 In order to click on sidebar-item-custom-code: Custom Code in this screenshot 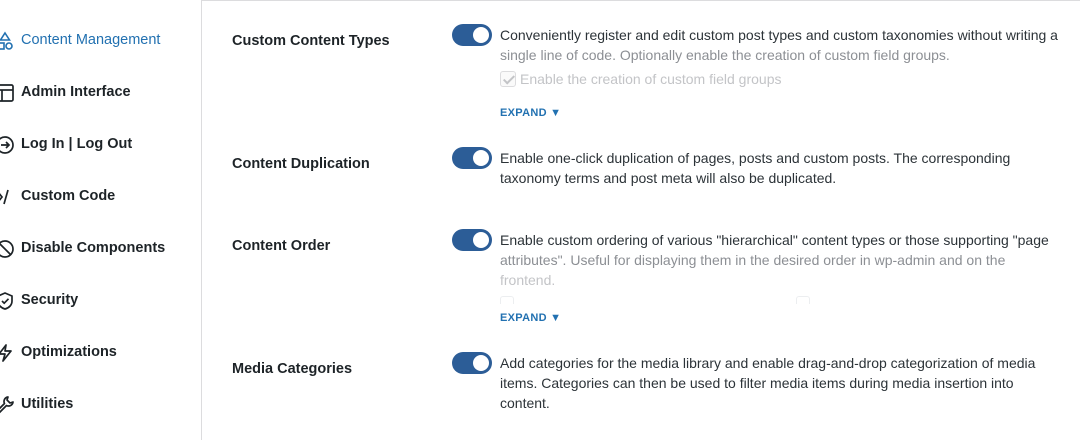, I will do `click(100, 197)`.